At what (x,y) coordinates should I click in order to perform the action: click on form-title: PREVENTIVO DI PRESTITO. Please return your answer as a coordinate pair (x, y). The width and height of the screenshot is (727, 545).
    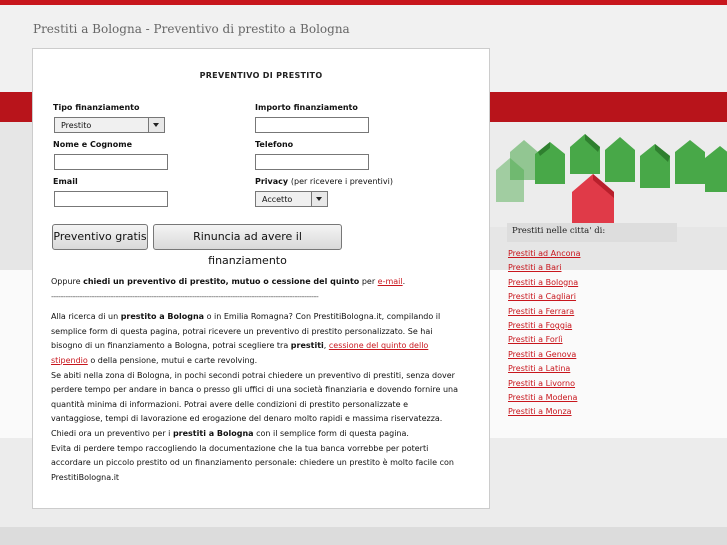
    Looking at the image, I should click on (261, 75).